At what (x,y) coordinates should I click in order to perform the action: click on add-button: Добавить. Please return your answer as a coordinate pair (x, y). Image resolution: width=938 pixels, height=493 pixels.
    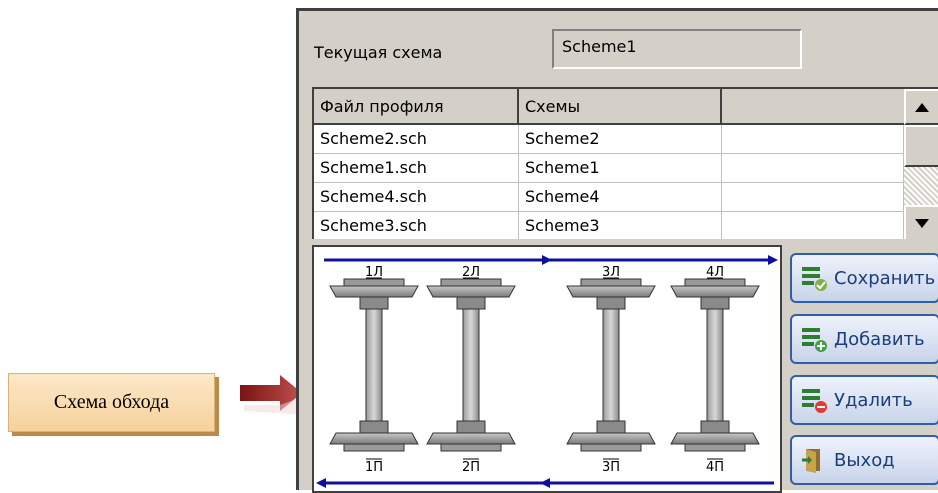
    Looking at the image, I should click on (864, 339).